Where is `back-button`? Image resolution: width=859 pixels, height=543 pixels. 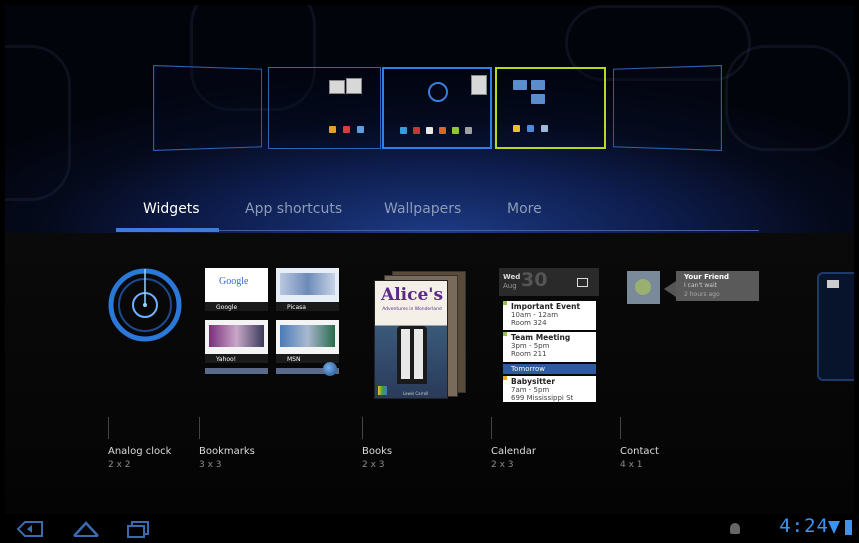 back-button is located at coordinates (30, 528).